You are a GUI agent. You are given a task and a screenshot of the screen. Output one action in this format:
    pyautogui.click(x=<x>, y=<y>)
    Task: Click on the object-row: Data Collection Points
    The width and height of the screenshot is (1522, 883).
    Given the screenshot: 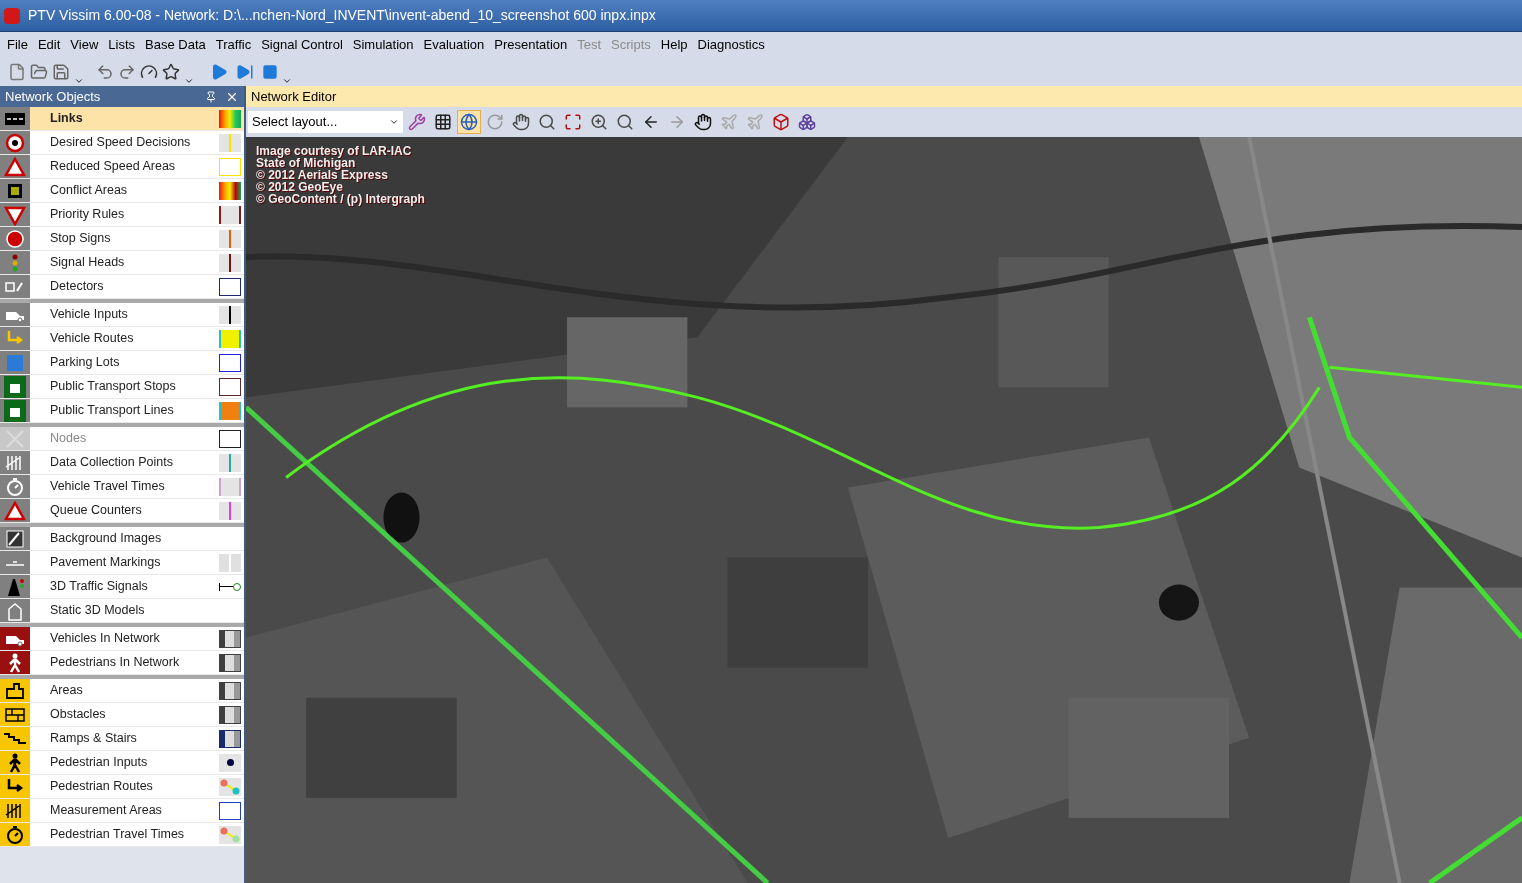 What is the action you would take?
    pyautogui.click(x=122, y=463)
    